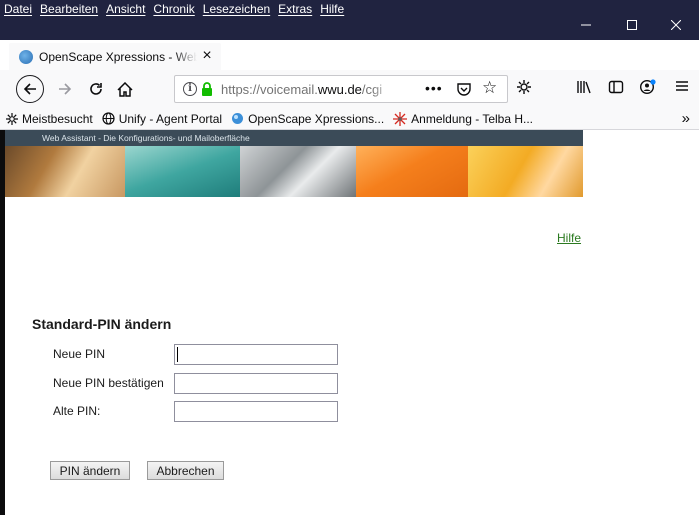 This screenshot has height=515, width=699. I want to click on tab-close-icon: ×, so click(207, 56).